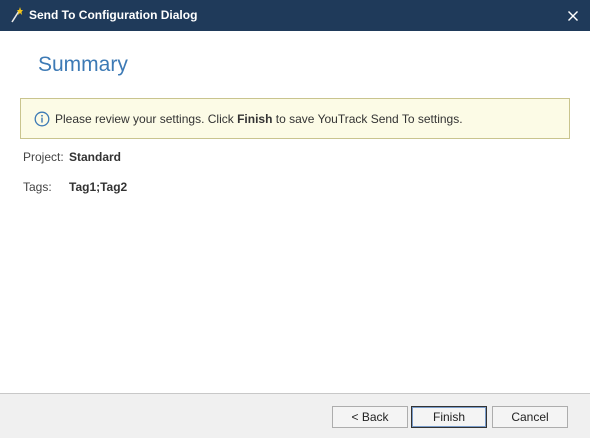 The image size is (590, 438). What do you see at coordinates (370, 417) in the screenshot?
I see `back-button: < Back` at bounding box center [370, 417].